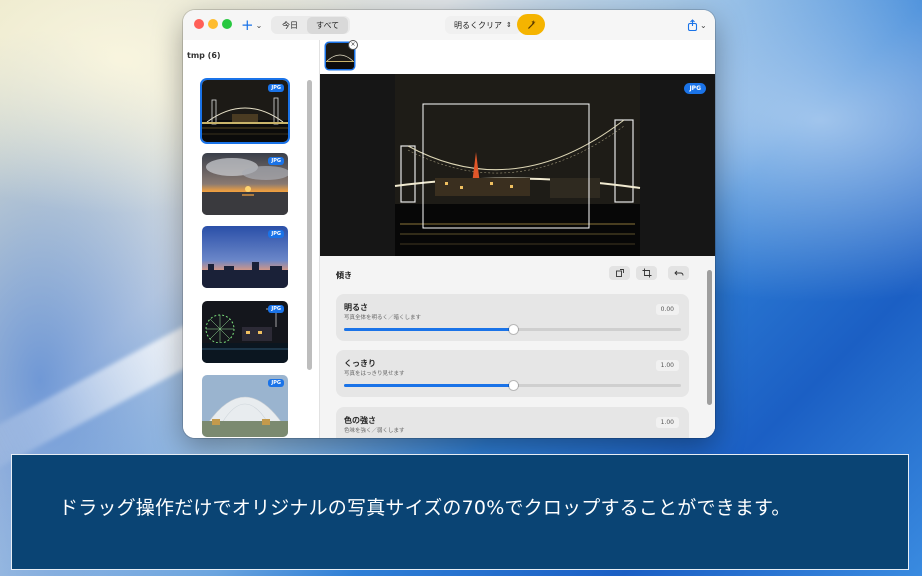 This screenshot has height=576, width=922. I want to click on toolbar: + ⌄ 今日 すべて 明るくクリア ⇕ ⌄, so click(449, 25).